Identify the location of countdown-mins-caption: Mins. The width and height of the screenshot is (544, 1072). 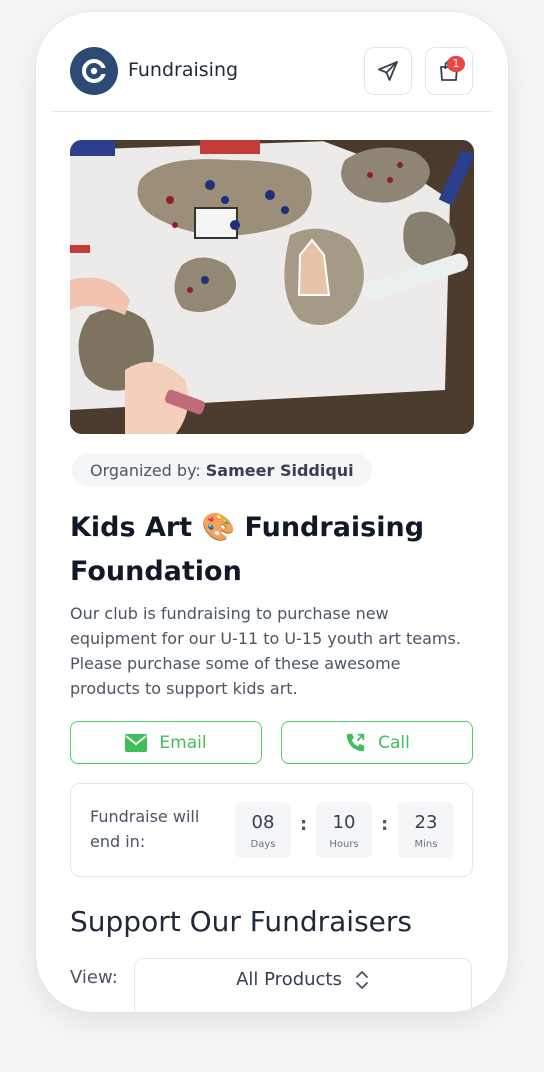
(426, 844).